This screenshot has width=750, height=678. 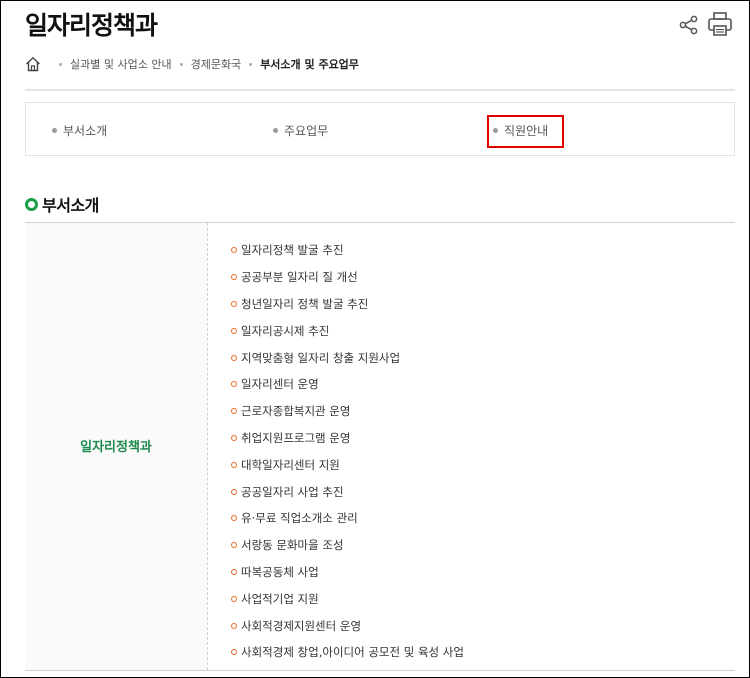 What do you see at coordinates (296, 437) in the screenshot?
I see `duty-text: 취업지원프로그램 운영` at bounding box center [296, 437].